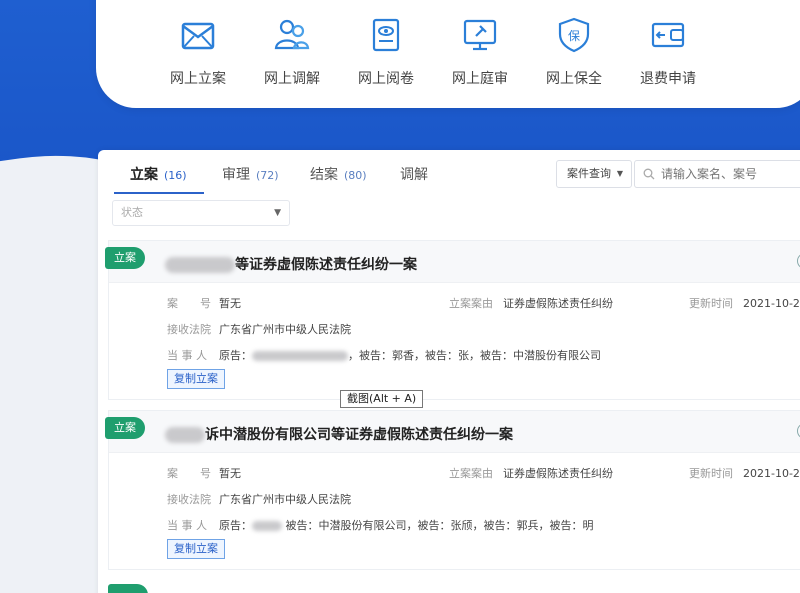 The height and width of the screenshot is (593, 800). What do you see at coordinates (668, 35) in the screenshot?
I see `wallet-refund-icon` at bounding box center [668, 35].